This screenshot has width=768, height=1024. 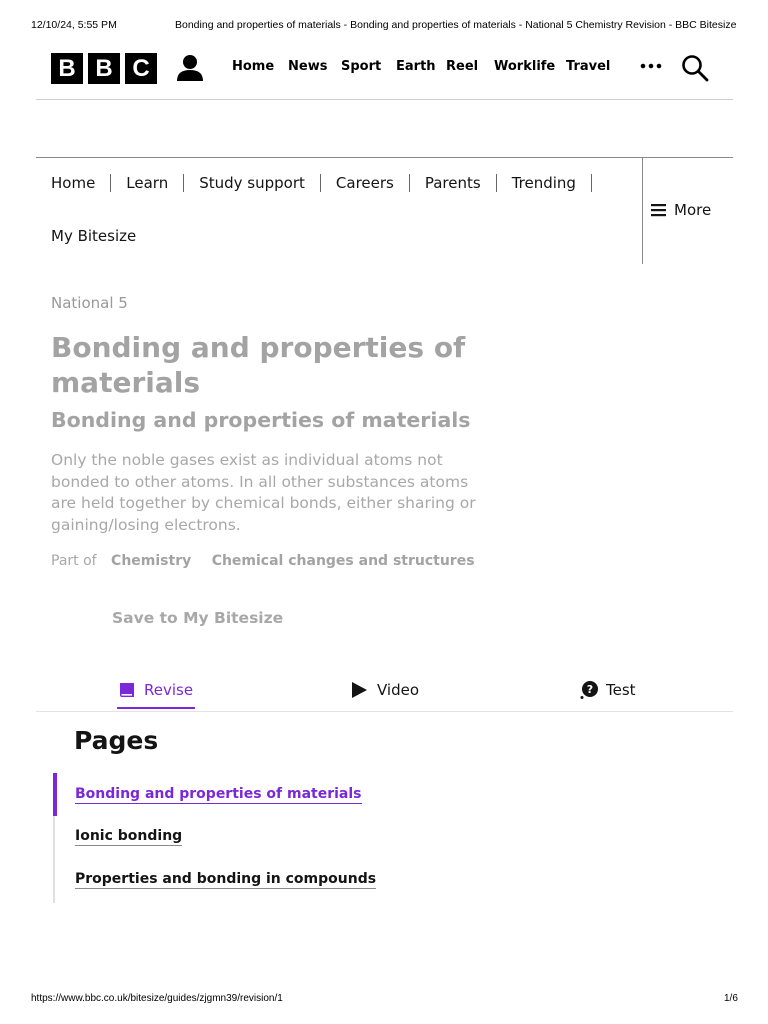 What do you see at coordinates (731, 998) in the screenshot?
I see `print-page-number: 1/6` at bounding box center [731, 998].